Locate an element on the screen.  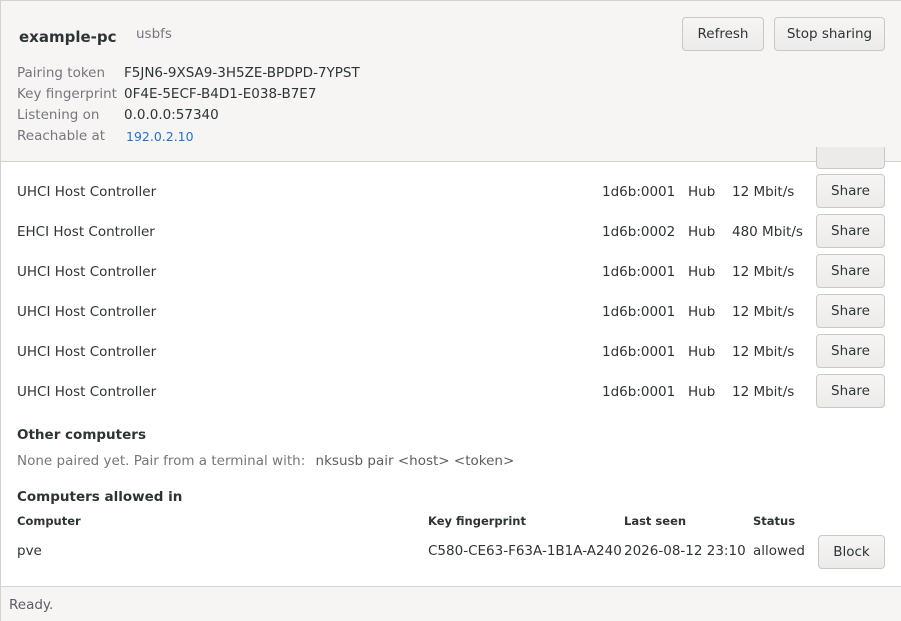
computer-last-seen: 2026-08-12 23:10 is located at coordinates (685, 551).